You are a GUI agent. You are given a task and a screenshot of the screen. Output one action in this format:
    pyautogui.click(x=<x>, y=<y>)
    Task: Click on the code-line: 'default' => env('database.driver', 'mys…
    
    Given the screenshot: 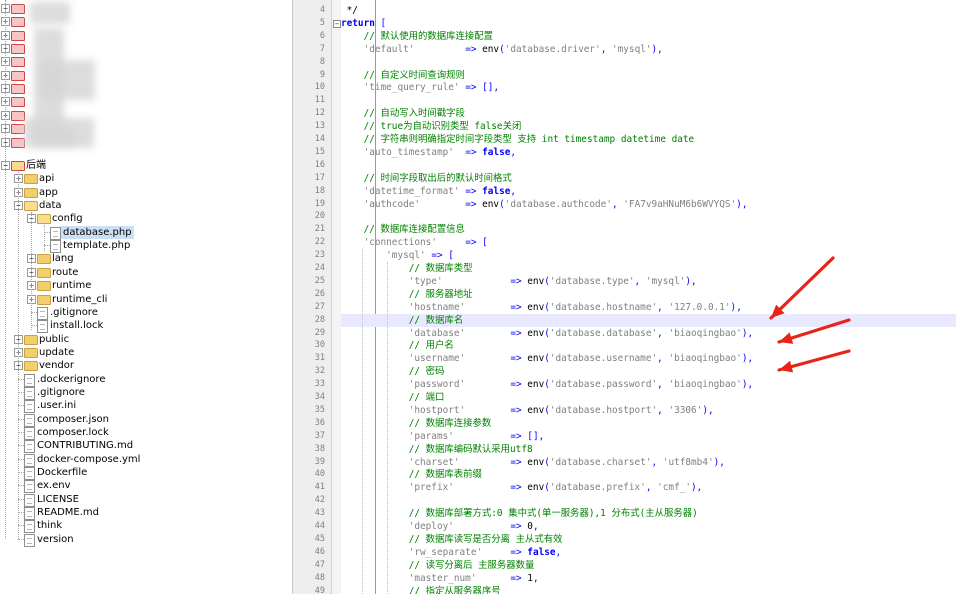 What is the action you would take?
    pyautogui.click(x=502, y=49)
    